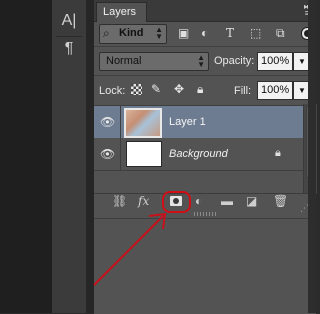  I want to click on annotation-arrow, so click(130, 249).